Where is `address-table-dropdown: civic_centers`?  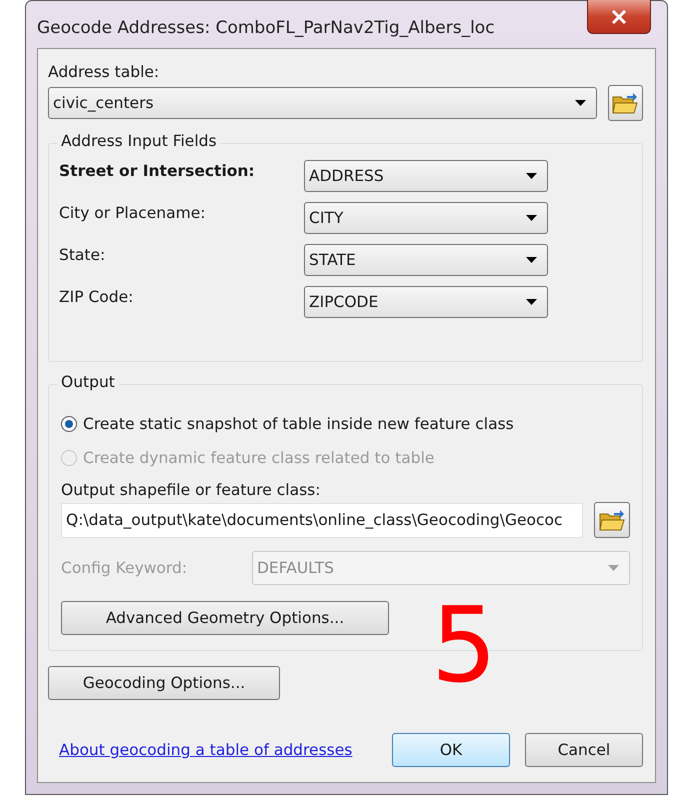
address-table-dropdown: civic_centers is located at coordinates (322, 103).